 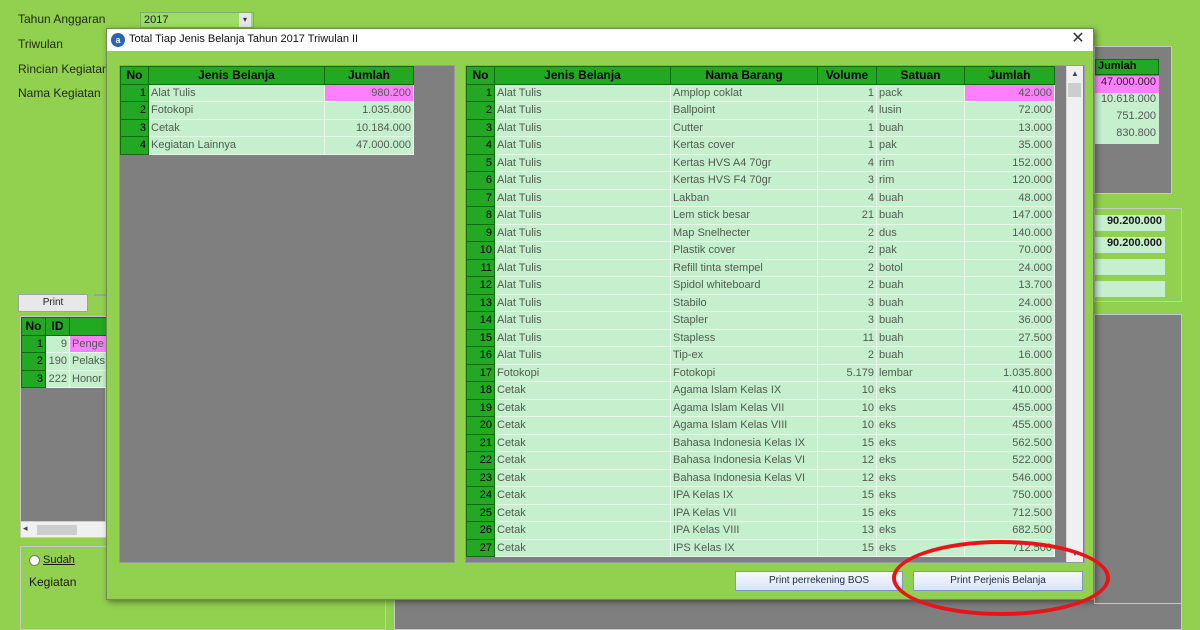 What do you see at coordinates (480, 530) in the screenshot?
I see `row-no: 26` at bounding box center [480, 530].